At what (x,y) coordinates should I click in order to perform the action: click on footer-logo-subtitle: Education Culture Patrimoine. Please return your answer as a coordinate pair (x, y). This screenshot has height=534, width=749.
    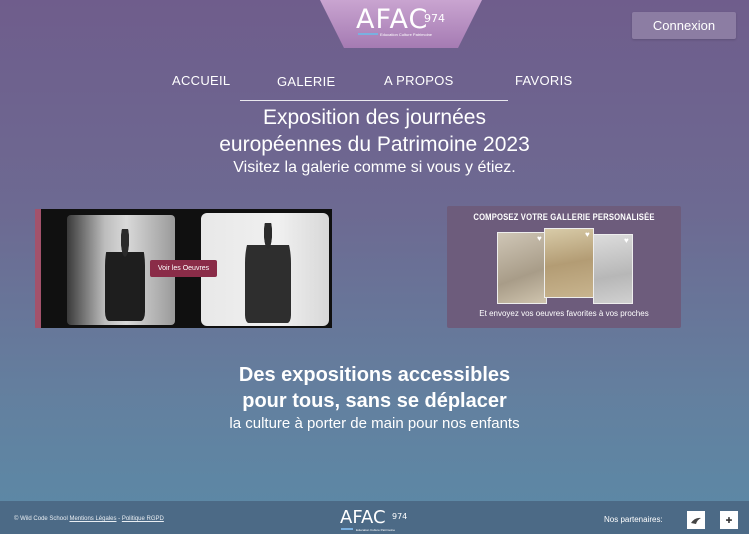
    Looking at the image, I should click on (376, 530).